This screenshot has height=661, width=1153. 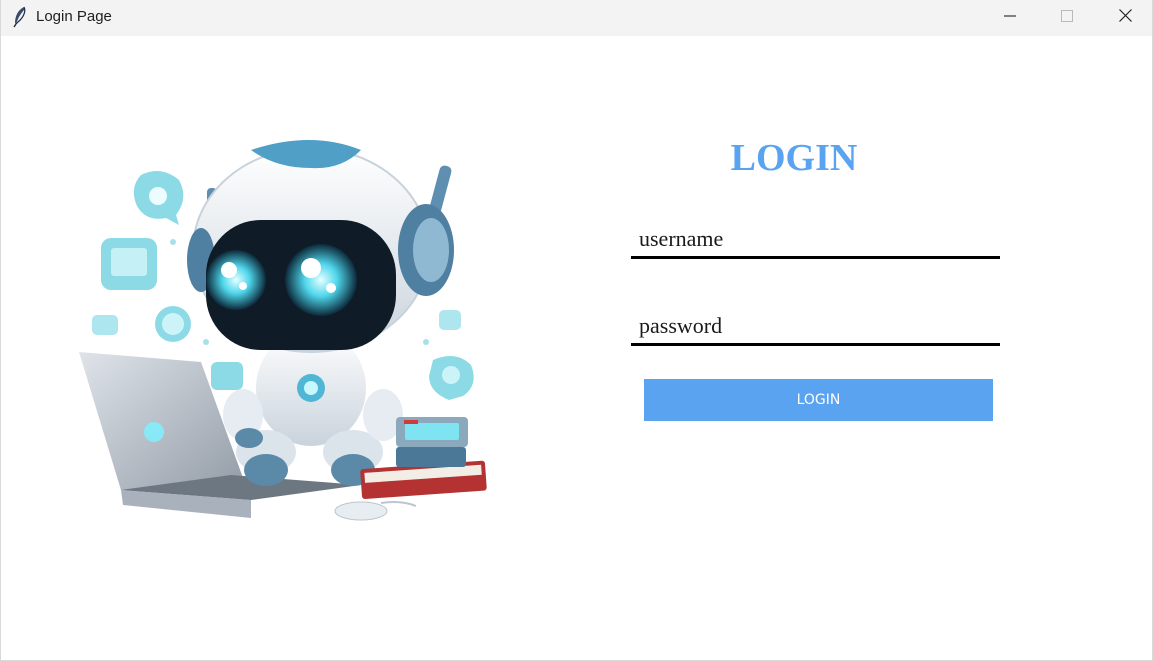 I want to click on minimize-icon, so click(x=1010, y=18).